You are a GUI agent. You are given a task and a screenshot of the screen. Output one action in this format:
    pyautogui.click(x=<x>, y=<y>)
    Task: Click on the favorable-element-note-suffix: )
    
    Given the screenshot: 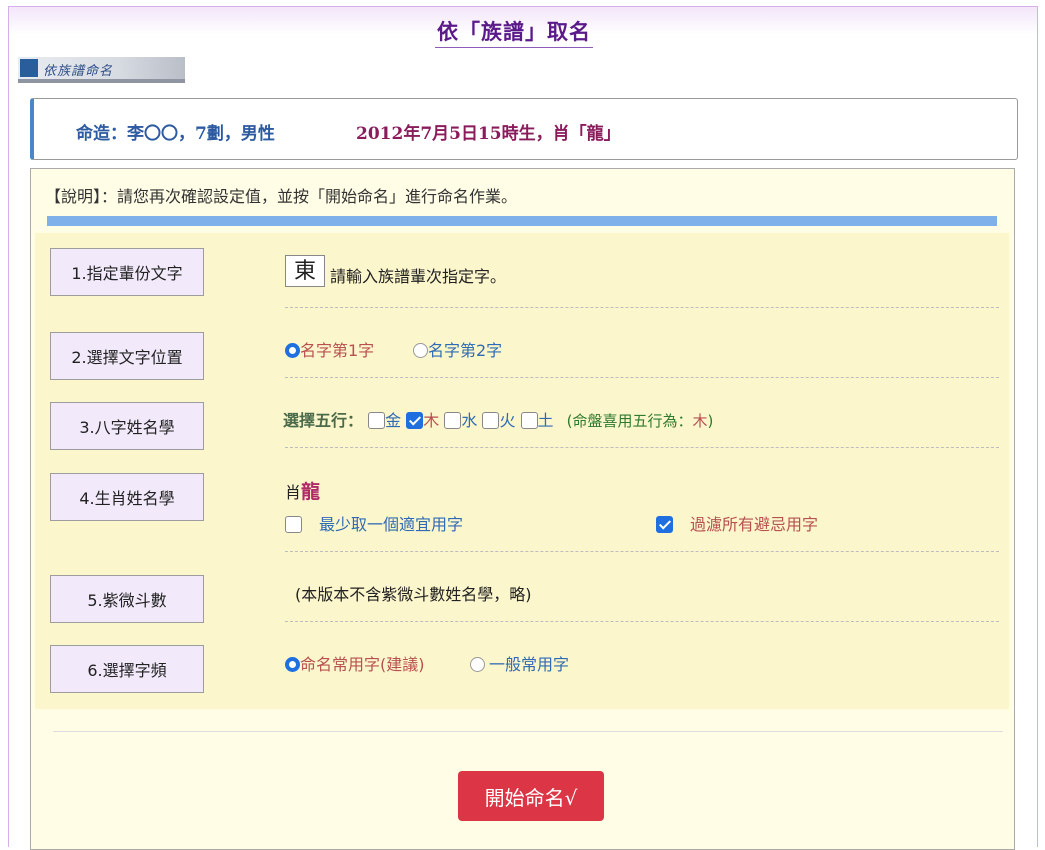 What is the action you would take?
    pyautogui.click(x=710, y=421)
    